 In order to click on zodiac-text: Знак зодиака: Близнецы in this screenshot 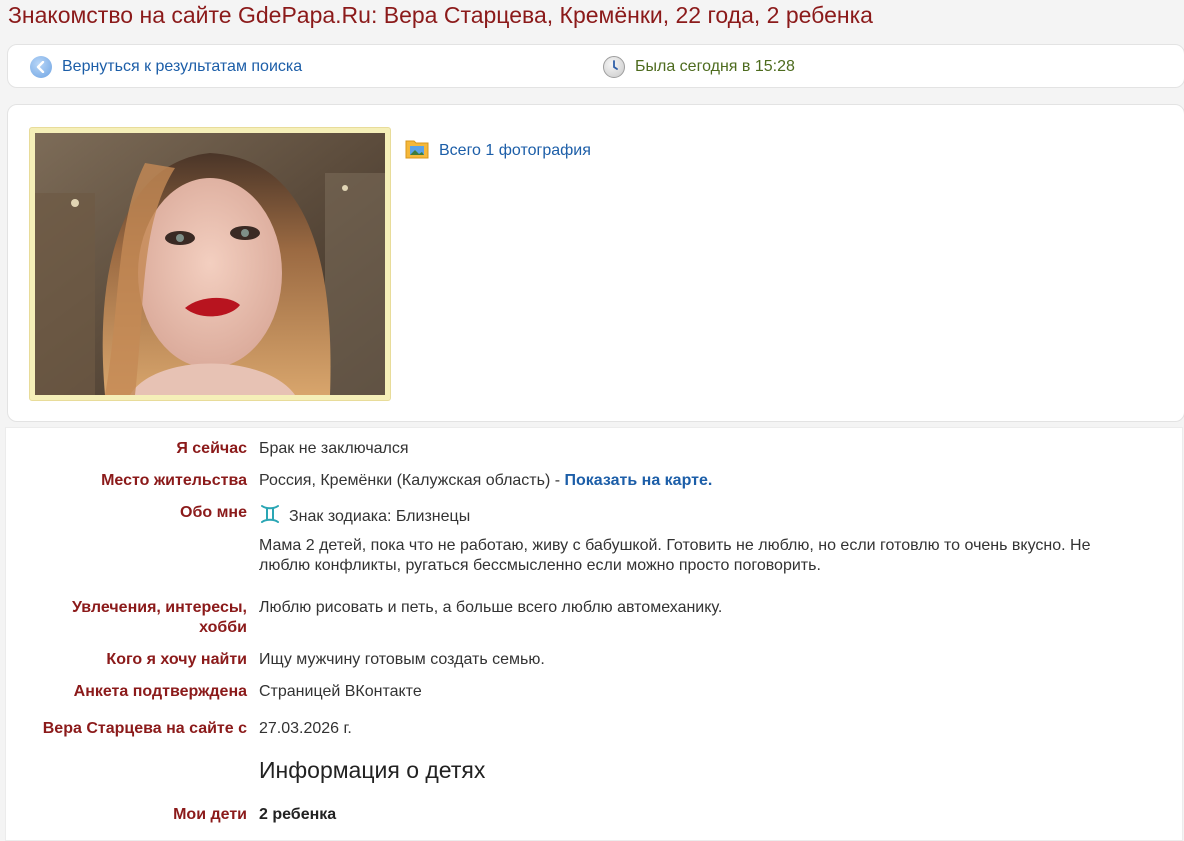, I will do `click(380, 517)`.